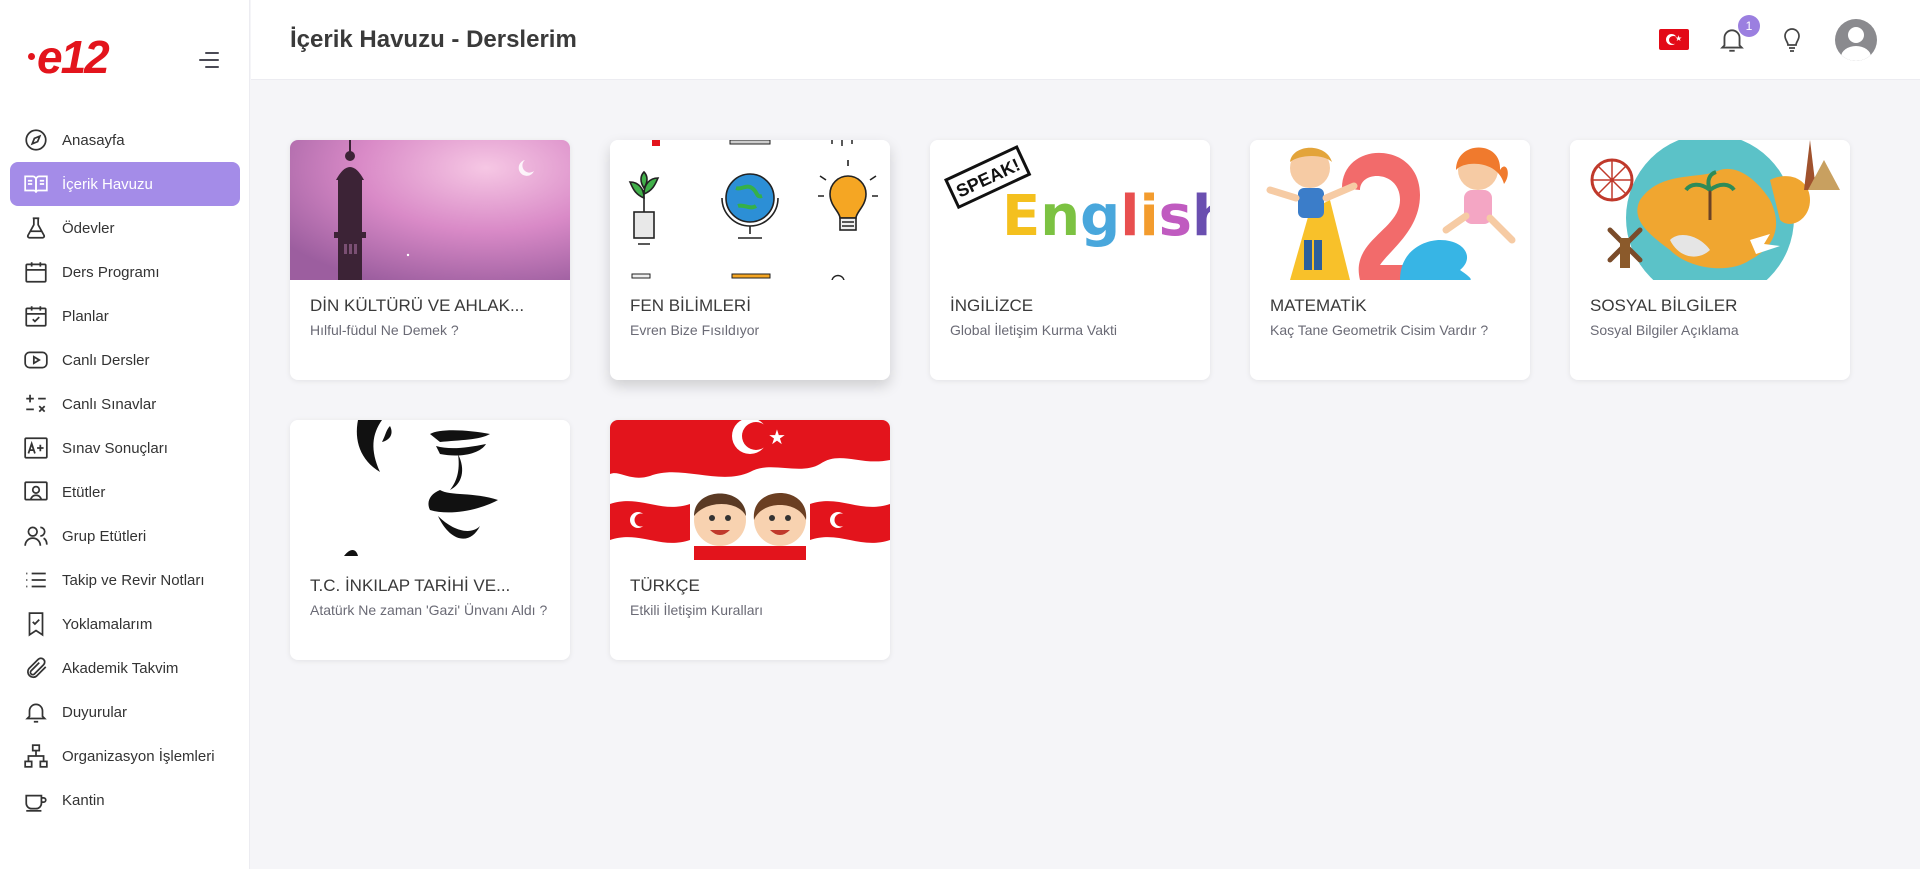  Describe the element at coordinates (1674, 39) in the screenshot. I see `turkish-flag-icon: ★` at that location.